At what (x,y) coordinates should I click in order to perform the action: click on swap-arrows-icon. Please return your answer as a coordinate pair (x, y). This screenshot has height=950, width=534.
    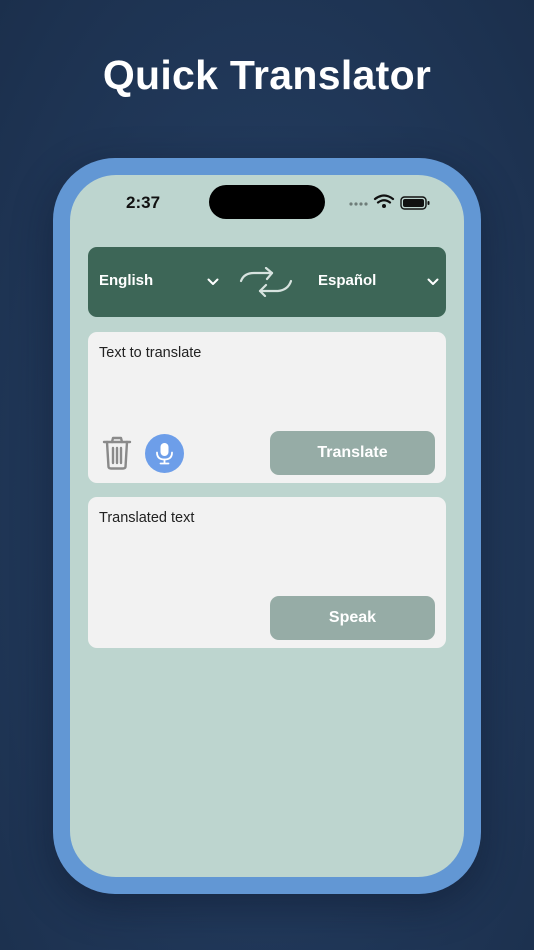
    Looking at the image, I should click on (266, 282).